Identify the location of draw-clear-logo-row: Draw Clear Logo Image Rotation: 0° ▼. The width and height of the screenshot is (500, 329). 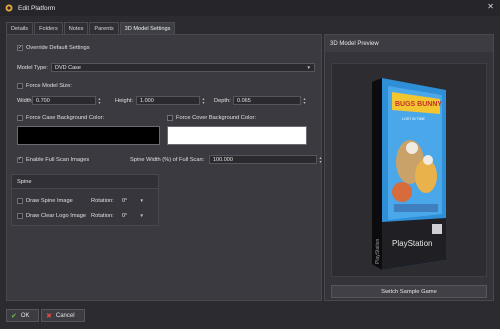
(82, 215).